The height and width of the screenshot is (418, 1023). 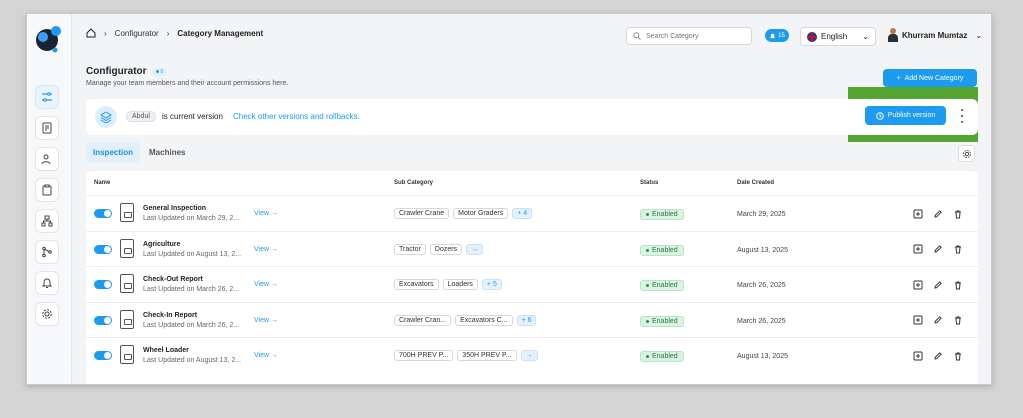 I want to click on sub-category-chip: Tractor, so click(x=410, y=249).